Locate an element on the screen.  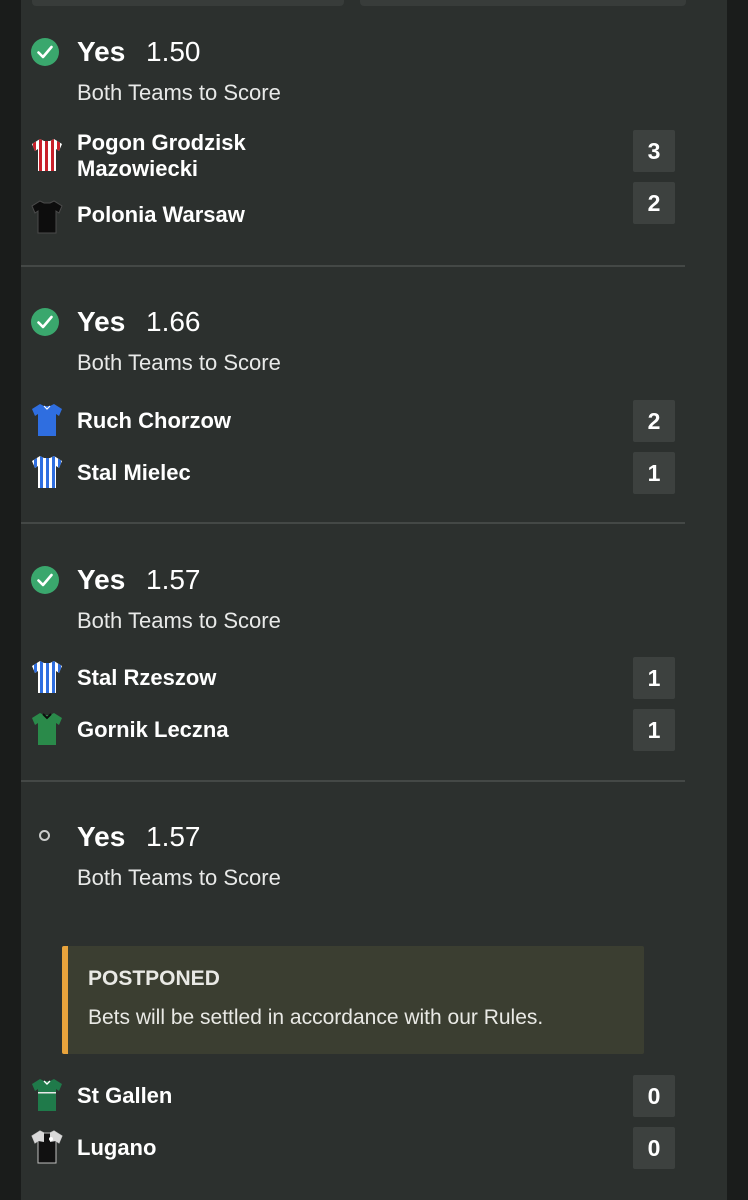
team-name: St Gallen is located at coordinates (125, 1095).